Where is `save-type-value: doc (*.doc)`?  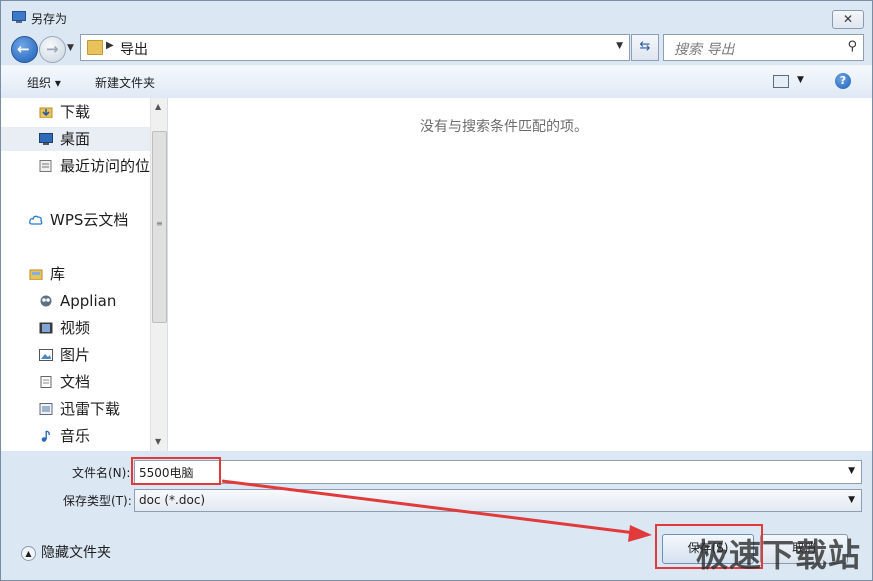 save-type-value: doc (*.doc) is located at coordinates (172, 500).